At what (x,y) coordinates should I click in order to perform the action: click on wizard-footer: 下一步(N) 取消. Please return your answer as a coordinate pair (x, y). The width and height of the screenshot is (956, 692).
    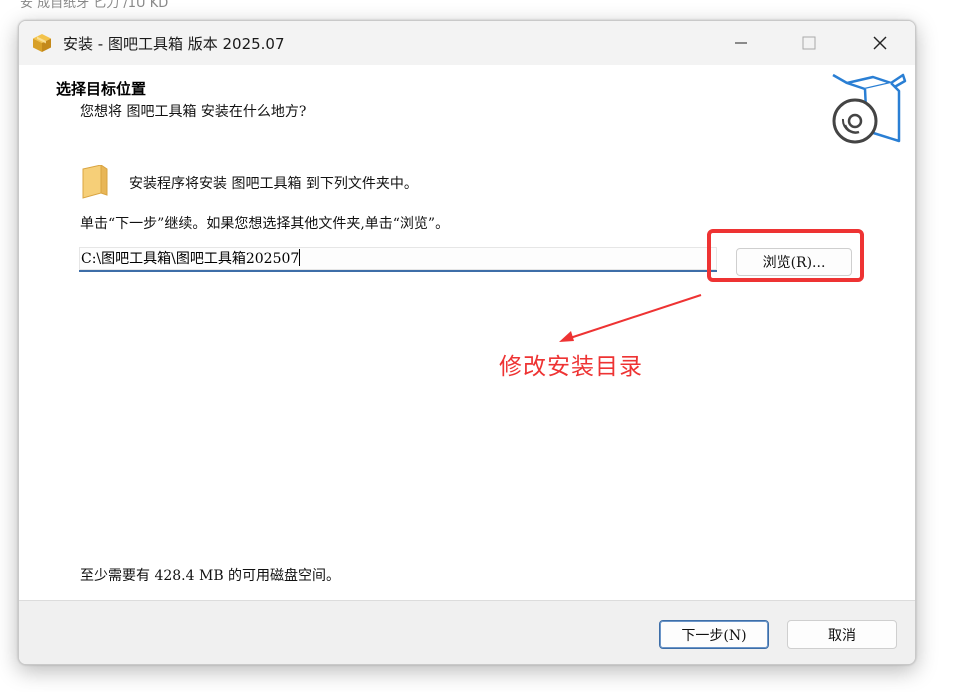
    Looking at the image, I should click on (467, 632).